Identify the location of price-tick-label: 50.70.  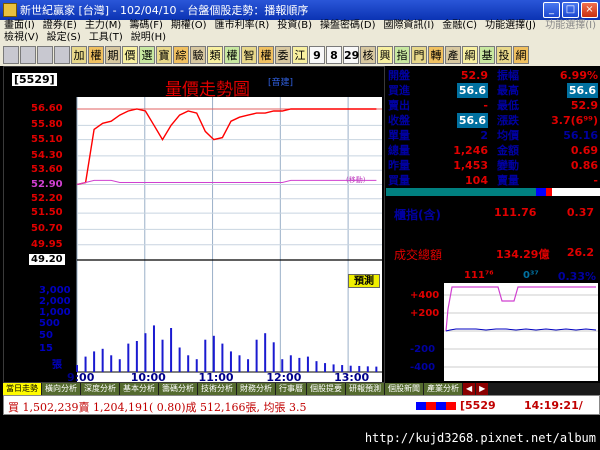
(47, 229).